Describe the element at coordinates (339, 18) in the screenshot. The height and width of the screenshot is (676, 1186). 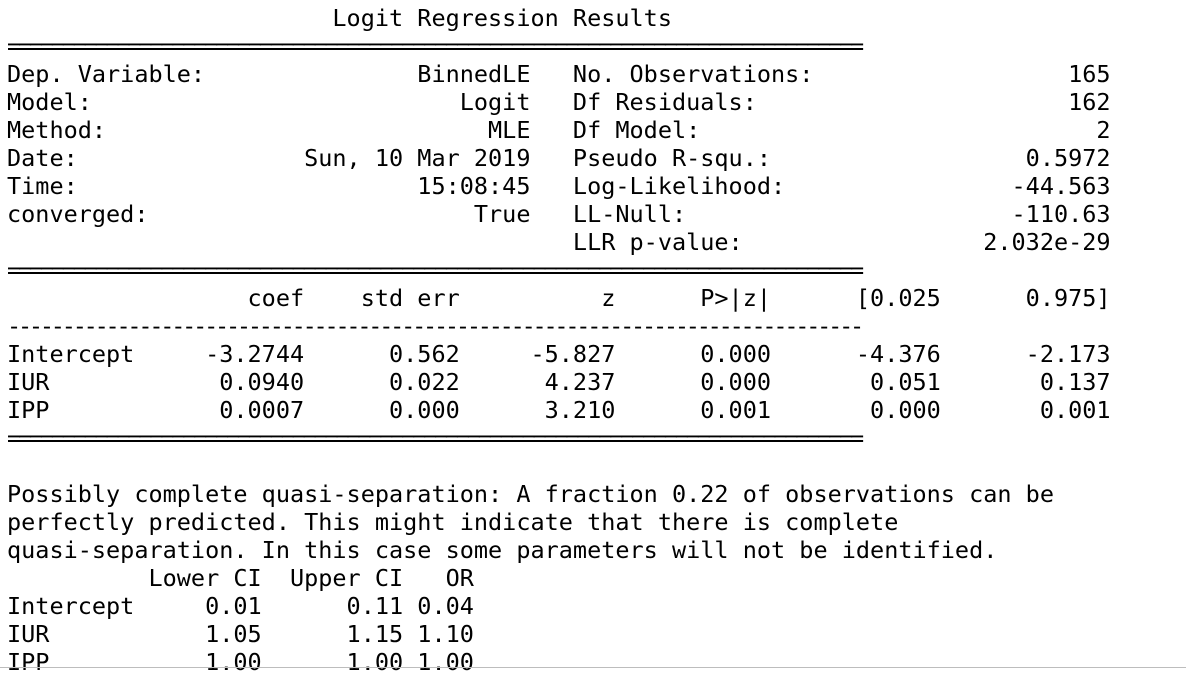
I see `results-title: Logit Regression Results` at that location.